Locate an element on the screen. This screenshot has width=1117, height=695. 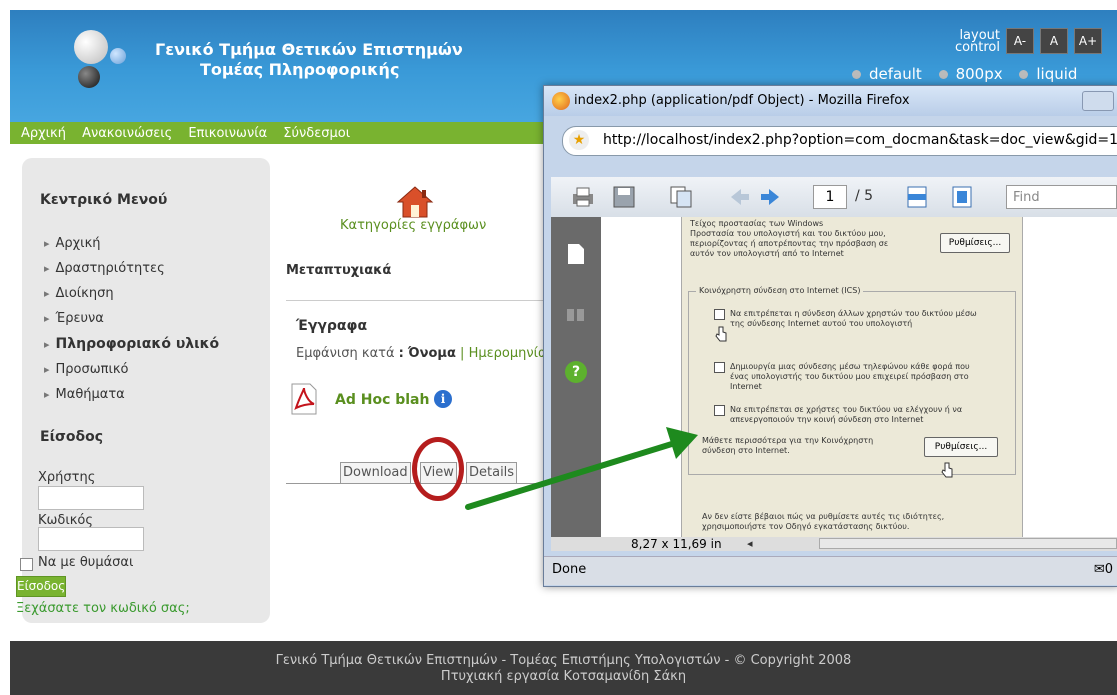
bookmark-star-icon: ★ is located at coordinates (579, 140).